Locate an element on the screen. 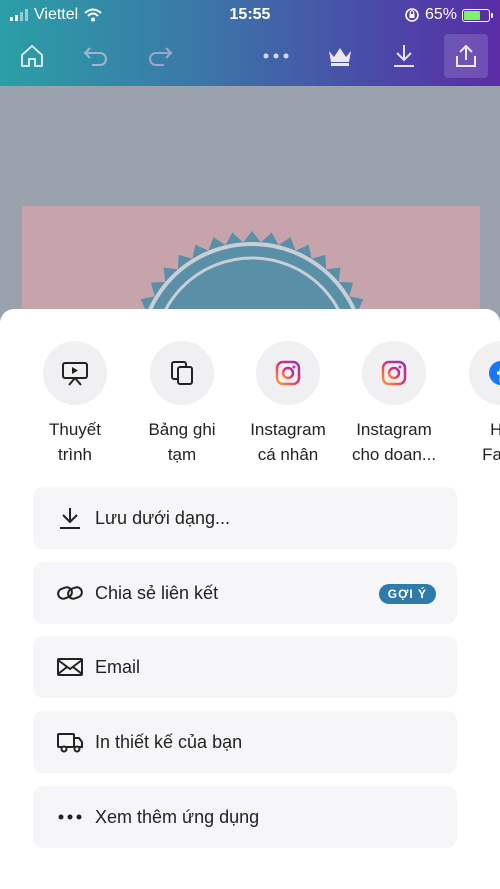 This screenshot has width=500, height=889. more-button is located at coordinates (276, 56).